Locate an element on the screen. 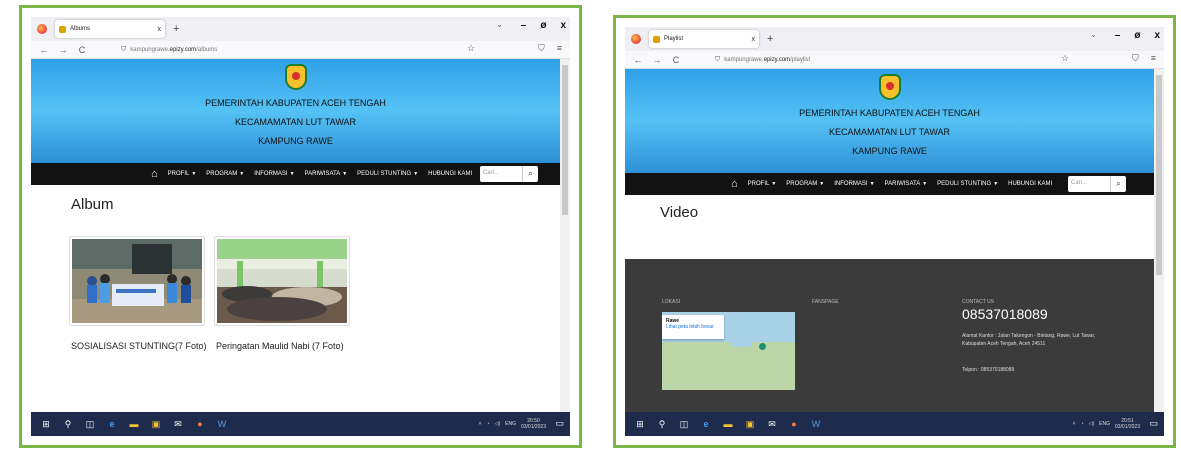 This screenshot has height=453, width=1181. map-larger-link: Lihat peta lebih besar is located at coordinates (693, 327).